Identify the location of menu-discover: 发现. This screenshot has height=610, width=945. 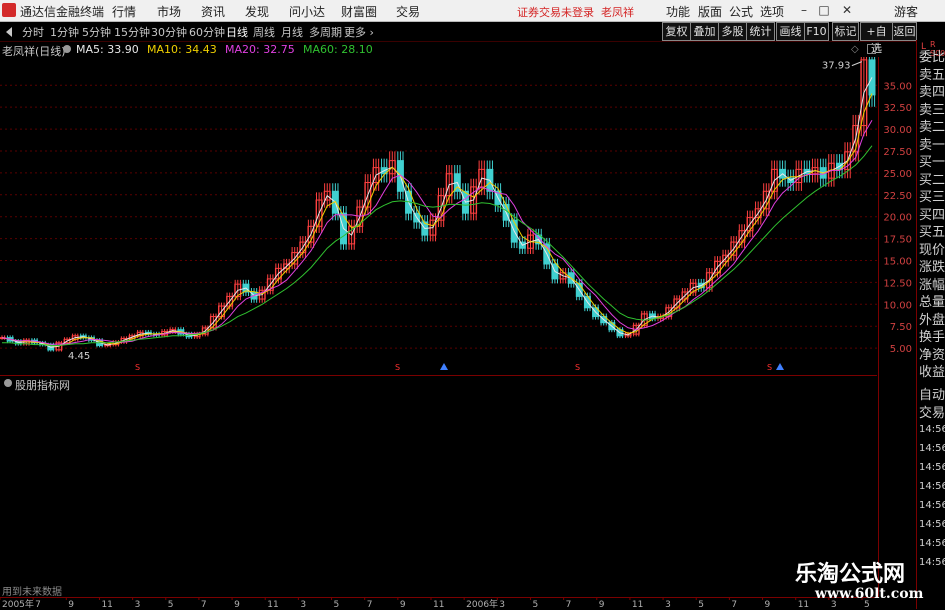
(257, 11).